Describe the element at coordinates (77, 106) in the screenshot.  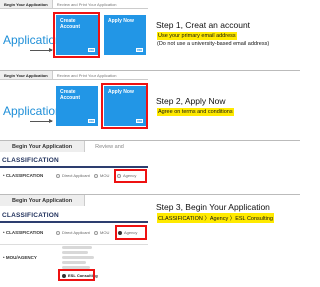
I see `create-account-tile: Create Account GO` at that location.